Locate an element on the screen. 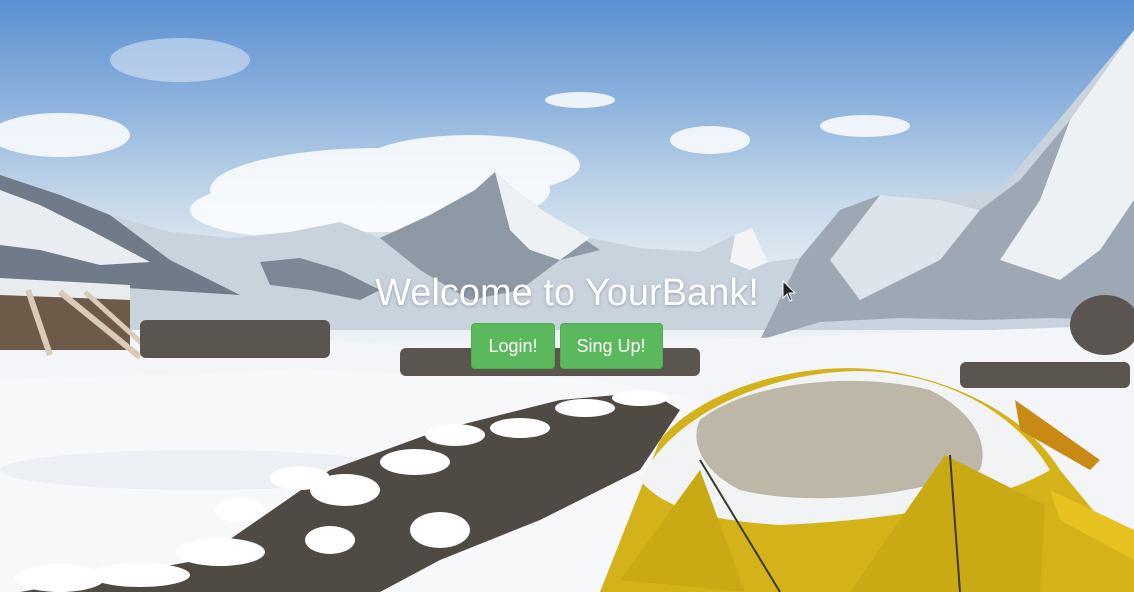 The height and width of the screenshot is (592, 1134). auth-buttons: Login! Sing Up! is located at coordinates (567, 346).